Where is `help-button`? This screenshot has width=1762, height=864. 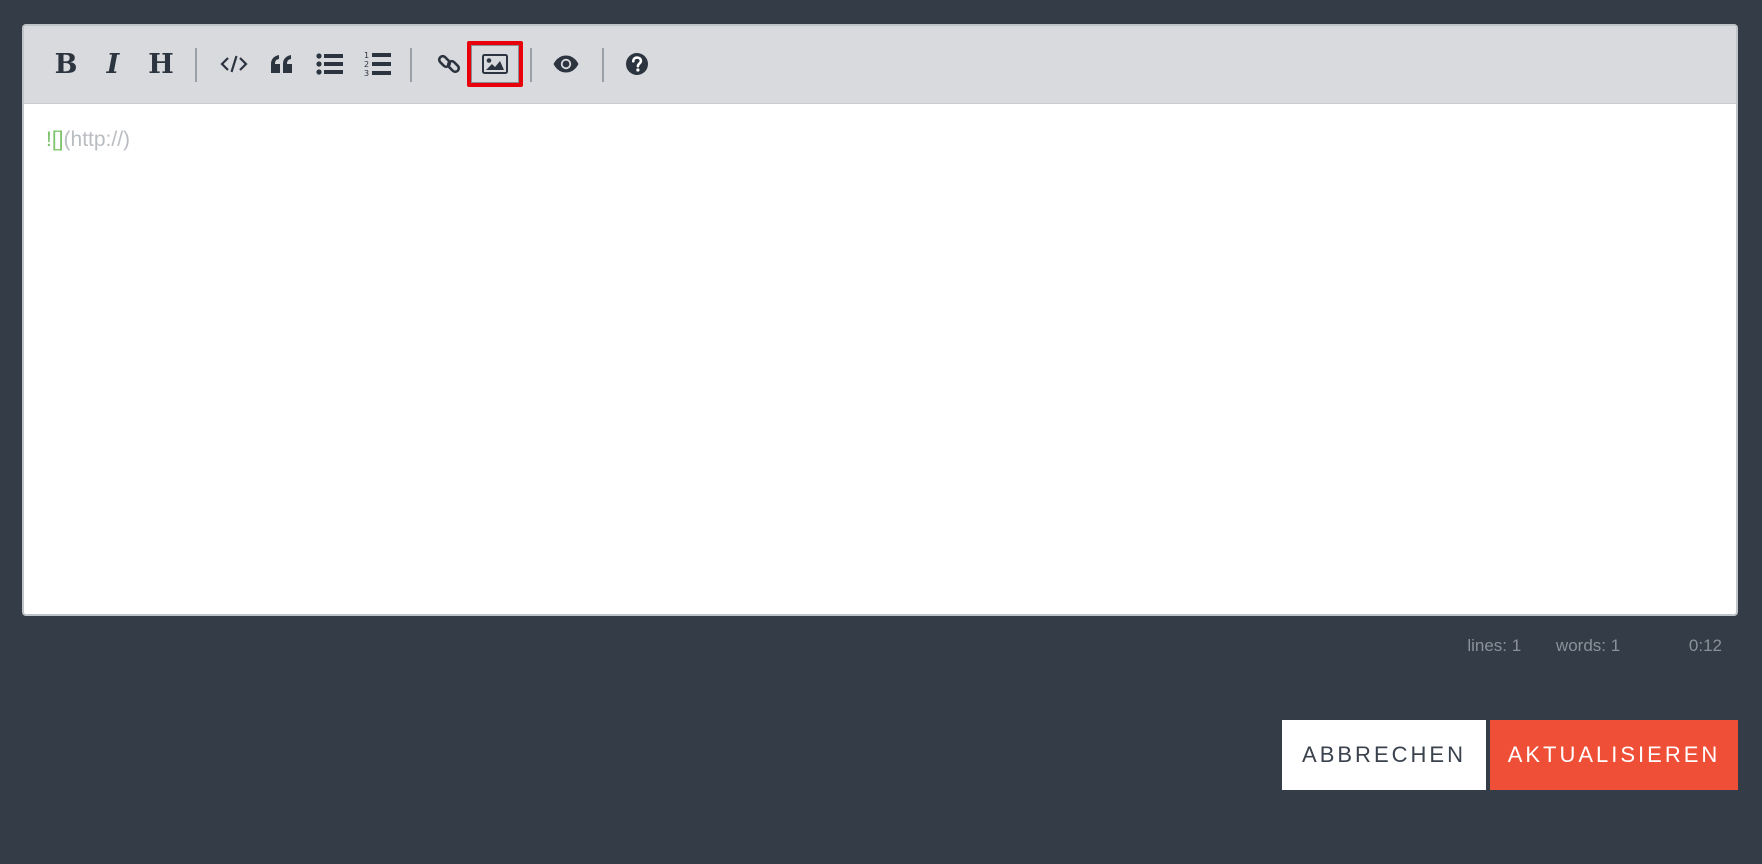 help-button is located at coordinates (637, 64).